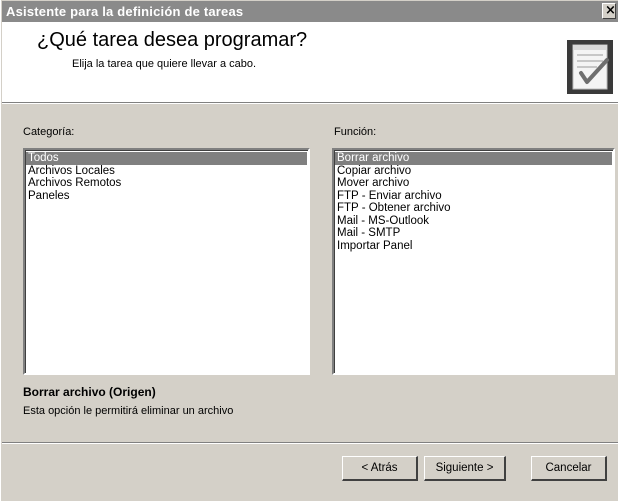  Describe the element at coordinates (89, 392) in the screenshot. I see `task-description-title: Borrar archivo (Origen)` at that location.